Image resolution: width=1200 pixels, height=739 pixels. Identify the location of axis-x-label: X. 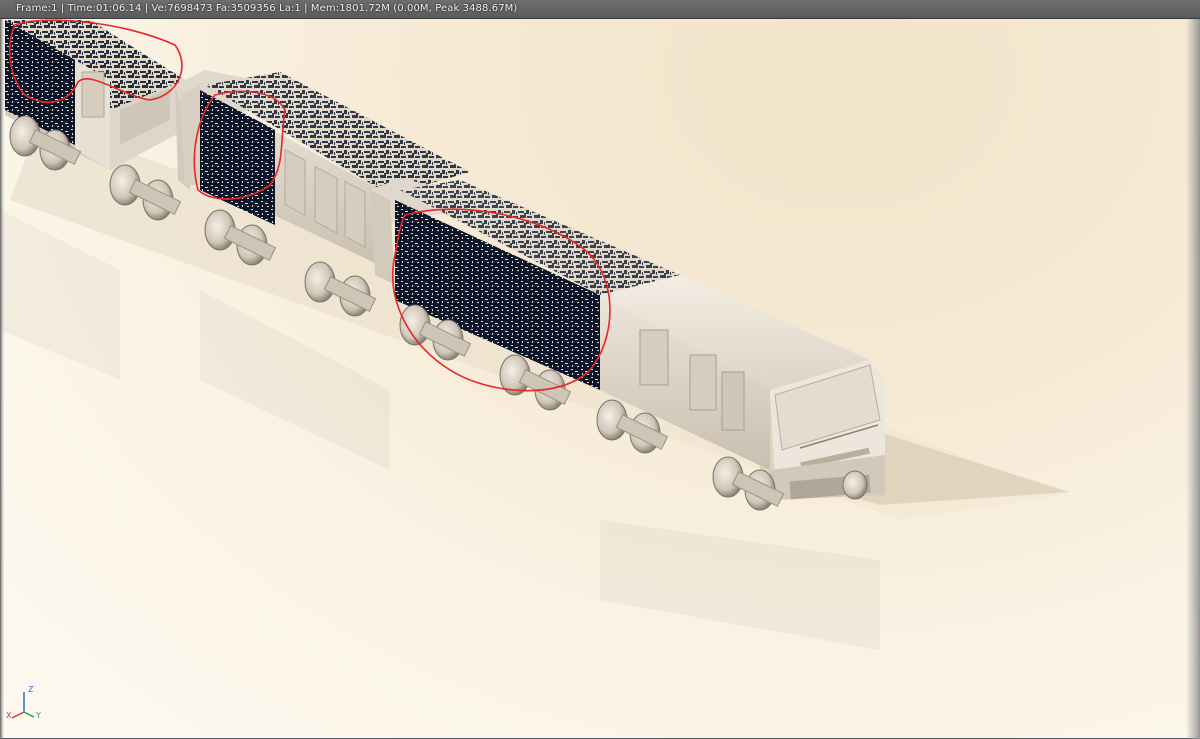
(9, 715).